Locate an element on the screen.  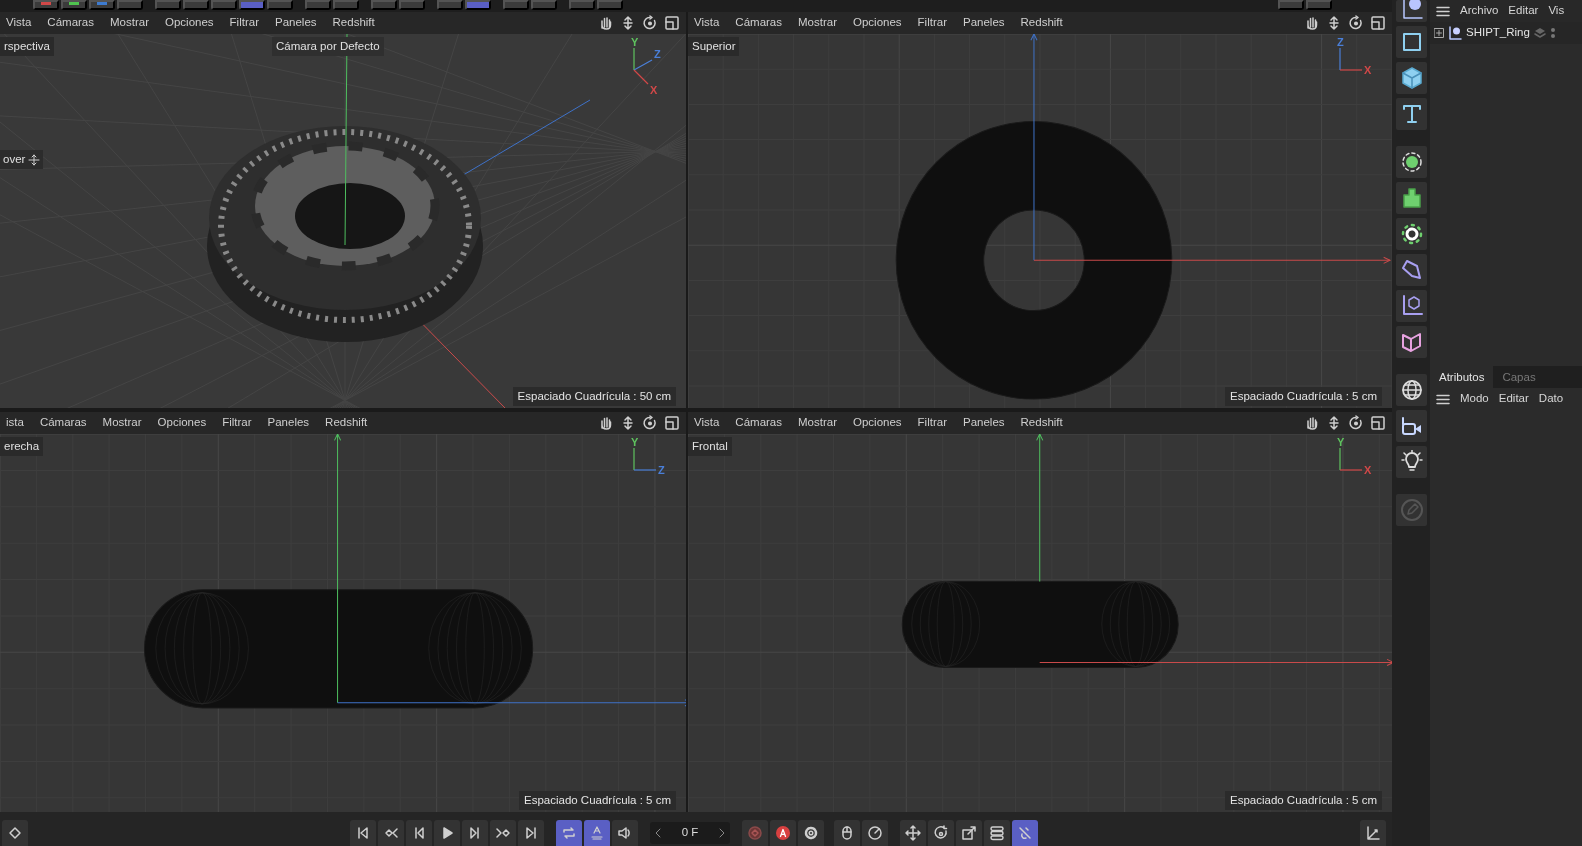
camera-tool-button is located at coordinates (1411, 426).